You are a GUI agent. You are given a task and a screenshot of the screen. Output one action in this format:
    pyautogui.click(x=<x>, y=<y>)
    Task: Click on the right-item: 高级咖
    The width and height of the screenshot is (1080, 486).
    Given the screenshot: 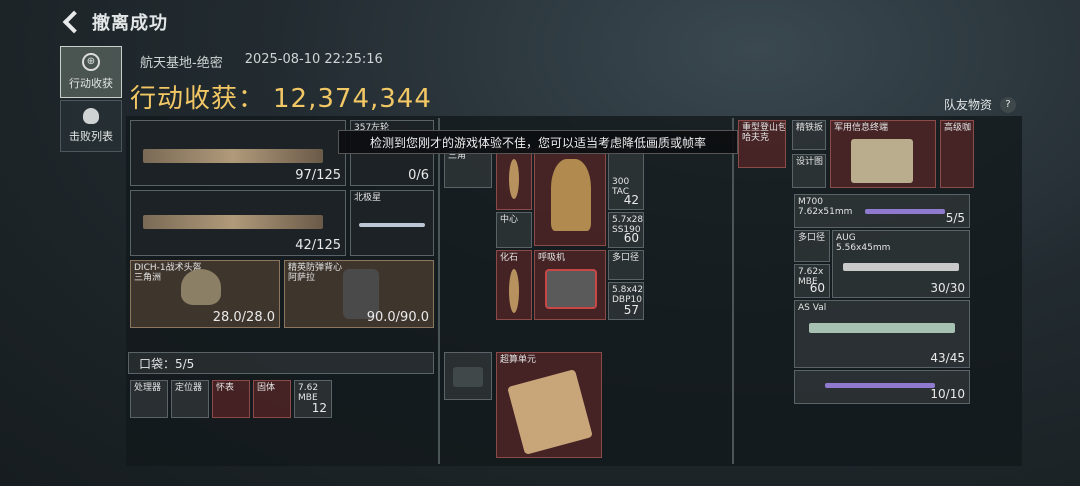 What is the action you would take?
    pyautogui.click(x=957, y=154)
    